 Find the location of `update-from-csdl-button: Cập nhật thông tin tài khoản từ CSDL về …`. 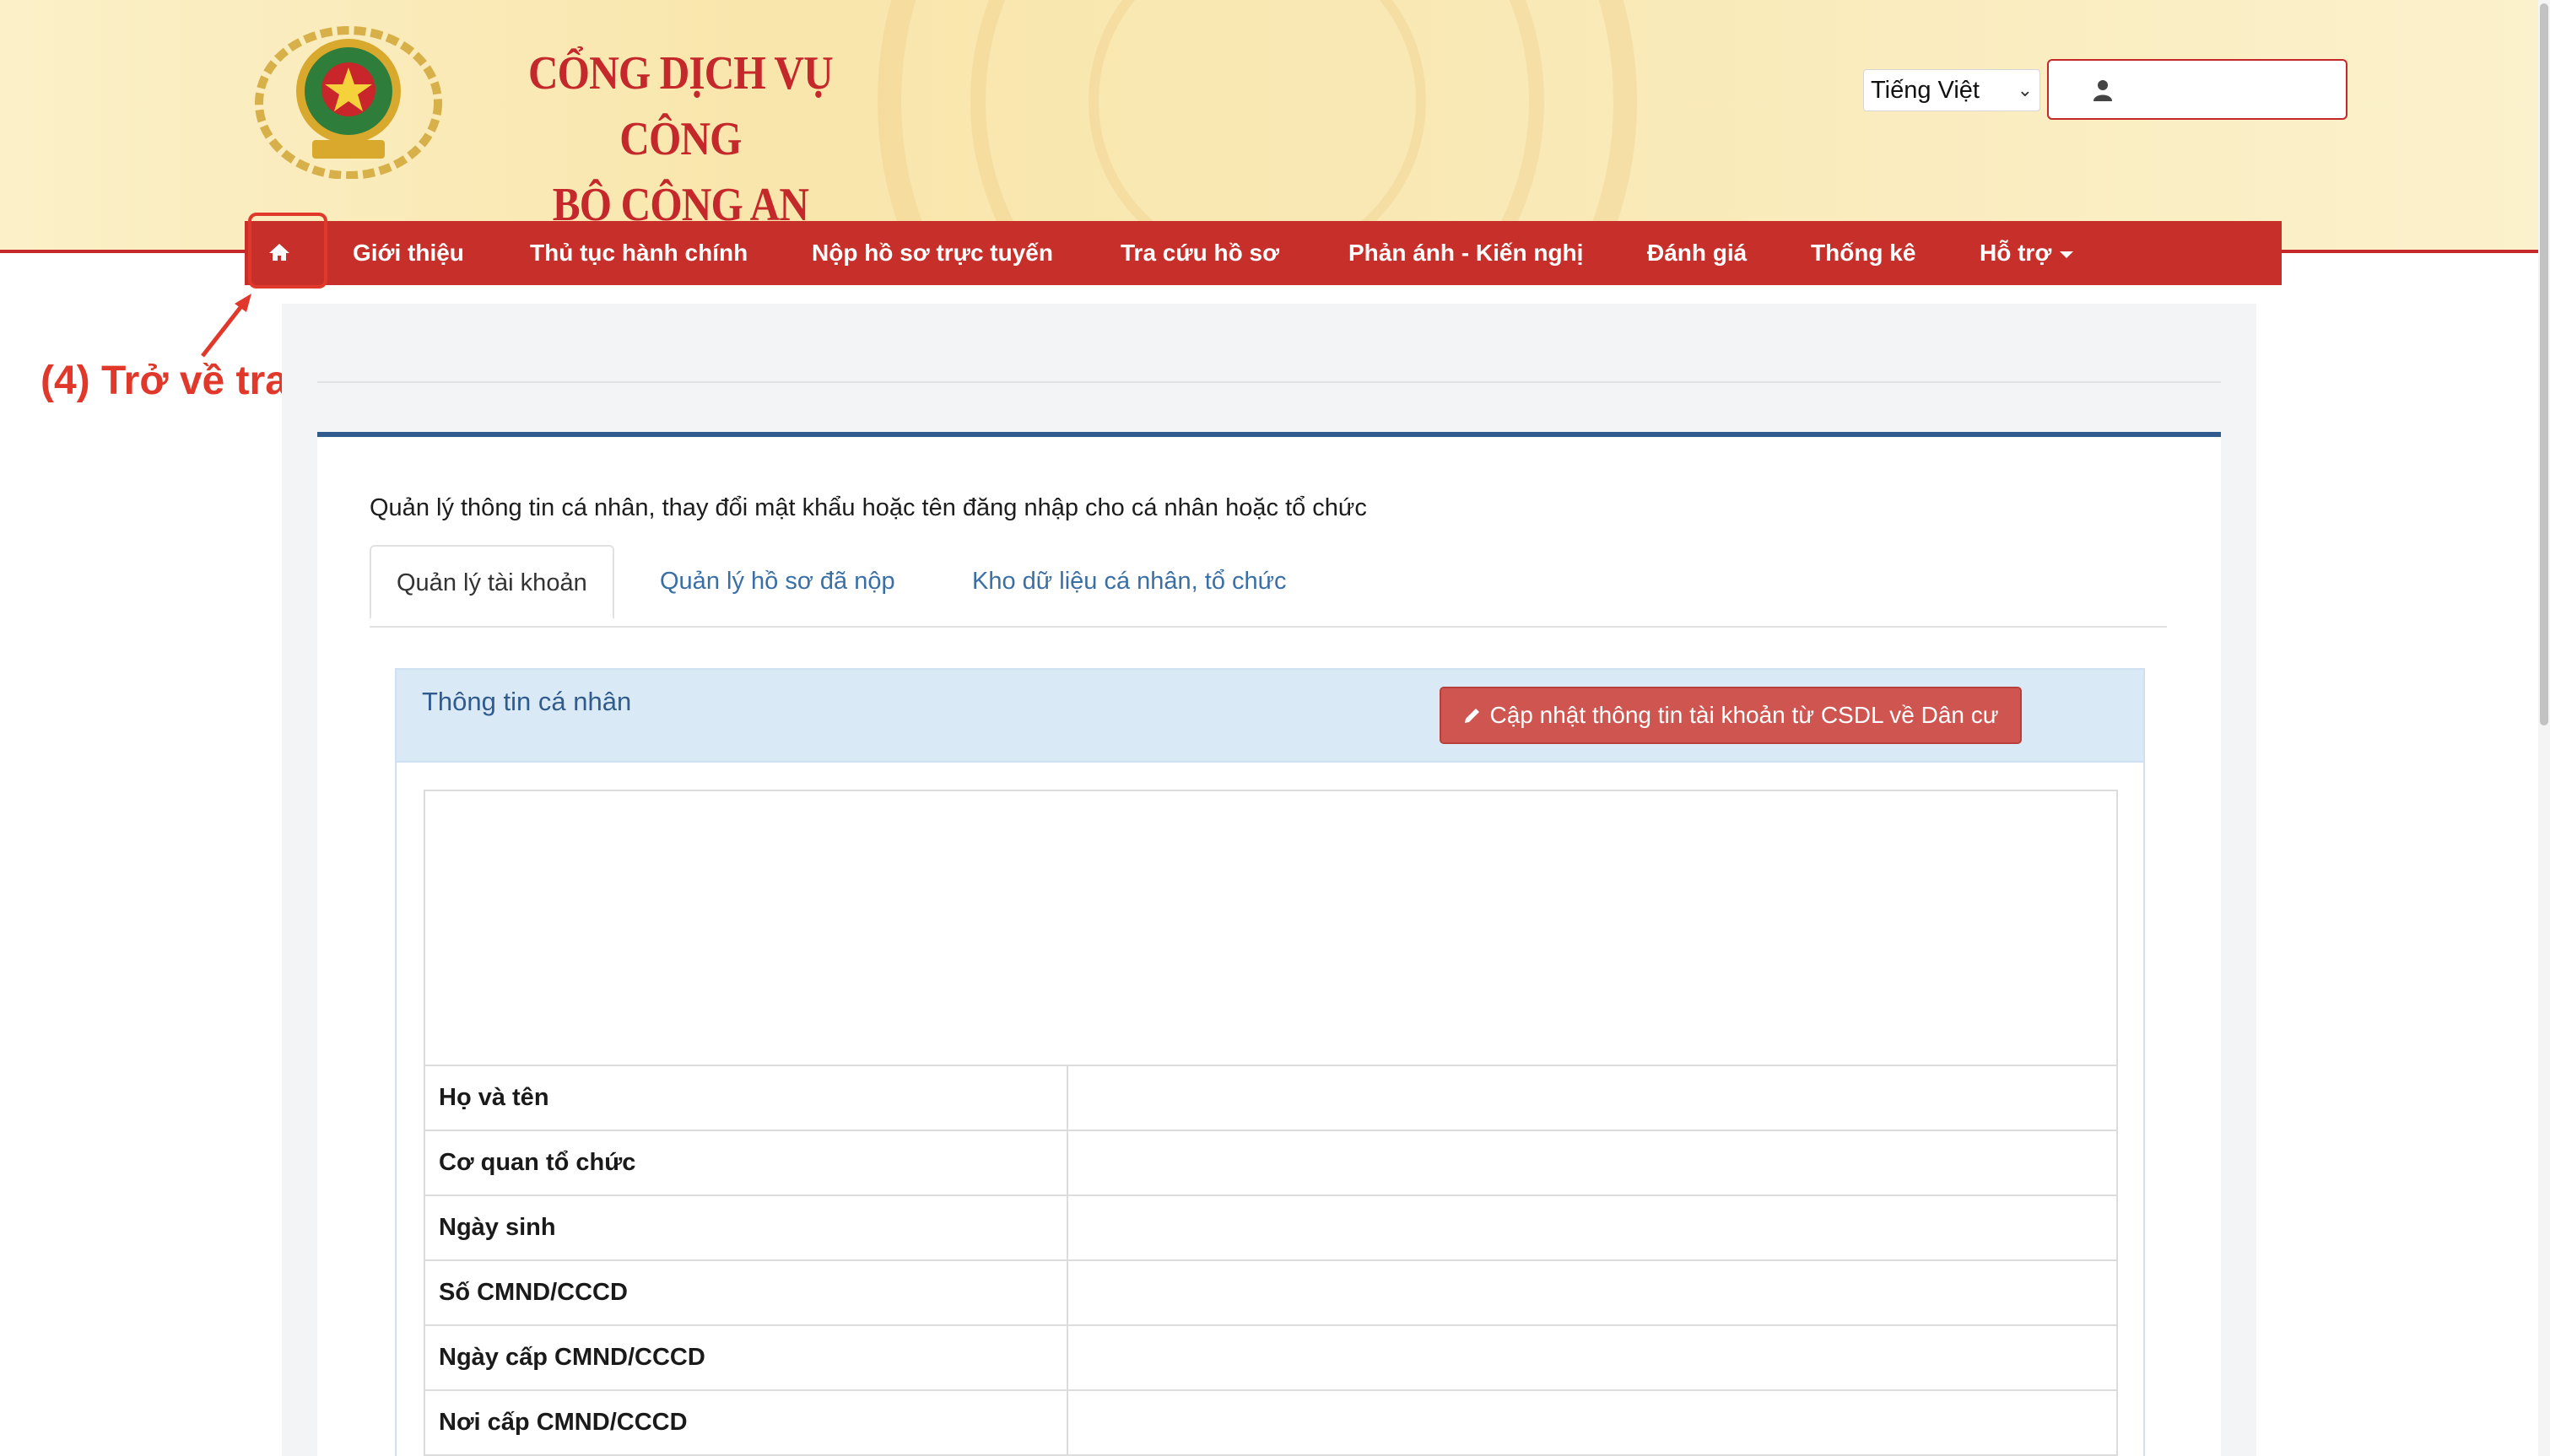

update-from-csdl-button: Cập nhật thông tin tài khoản từ CSDL về … is located at coordinates (1731, 715).